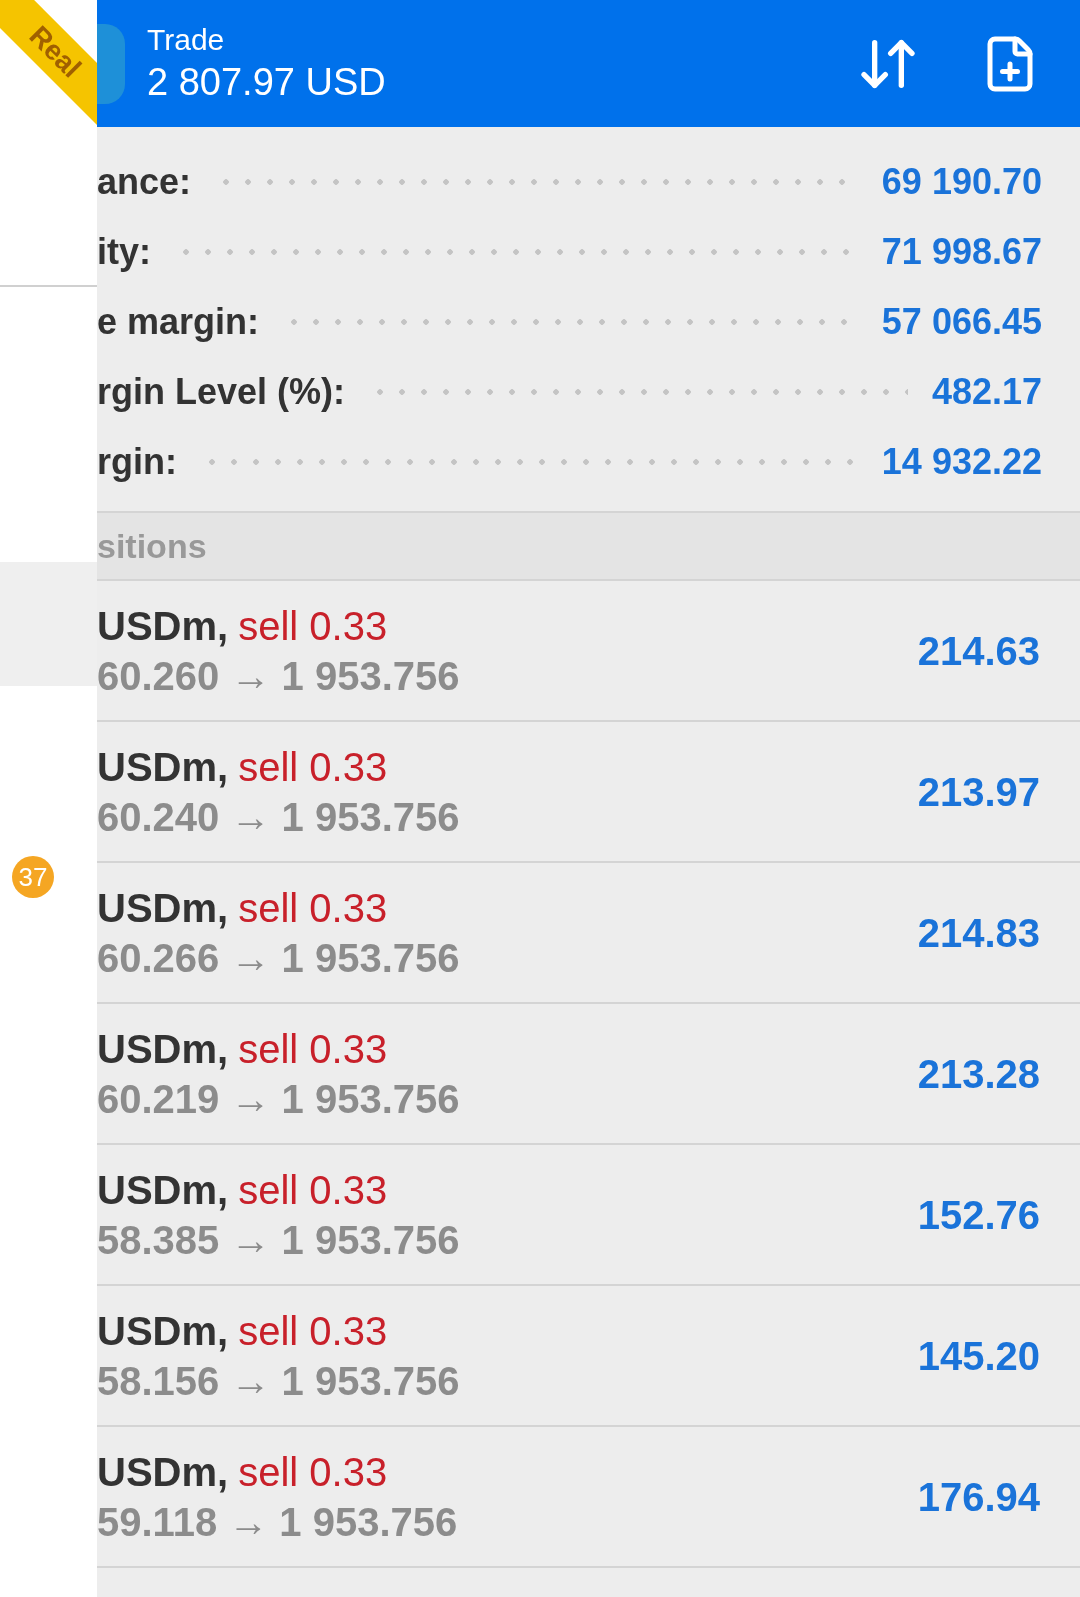 The image size is (1080, 1597). What do you see at coordinates (961, 182) in the screenshot?
I see `summary-value: 69 190.70` at bounding box center [961, 182].